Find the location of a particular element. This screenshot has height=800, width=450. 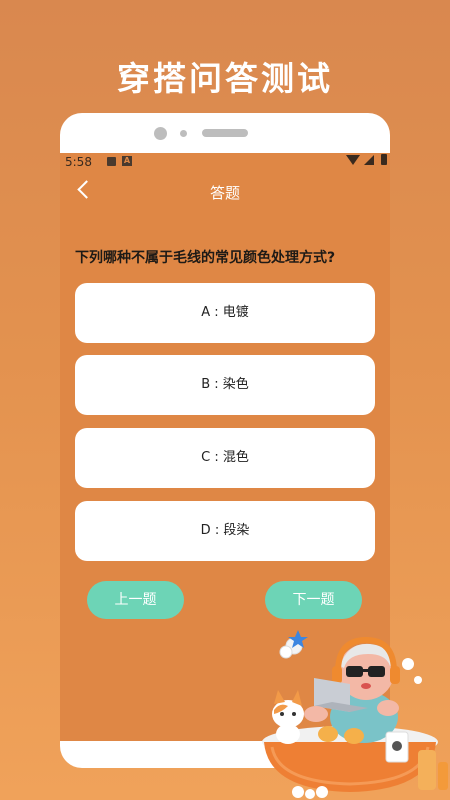

status-time: 5:58 is located at coordinates (78, 162).